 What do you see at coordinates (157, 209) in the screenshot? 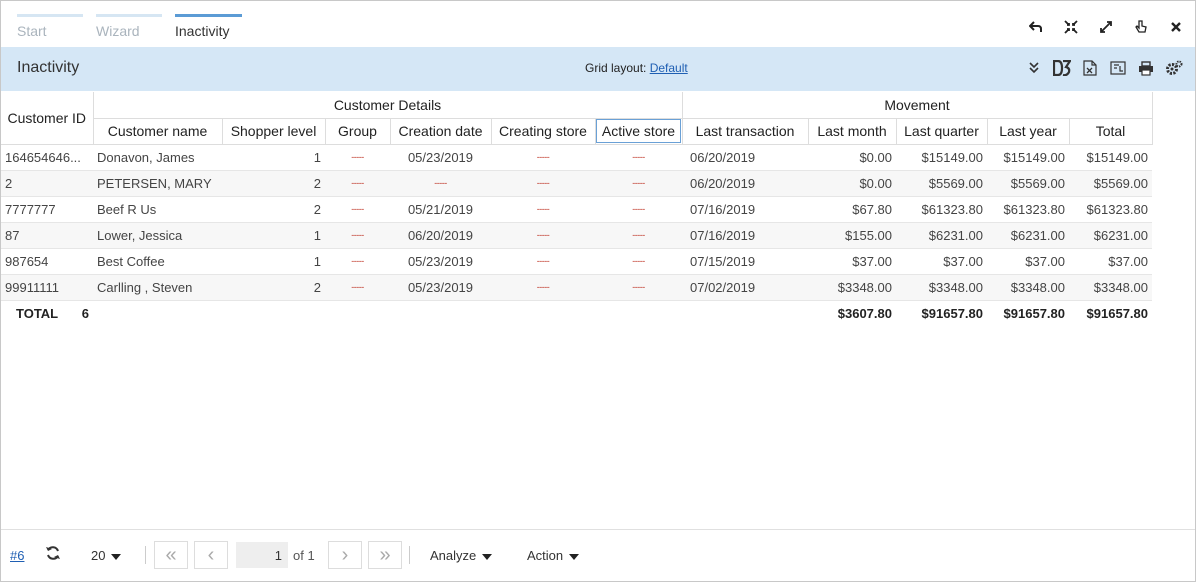
I see `cell-customer-name: Beef R Us` at bounding box center [157, 209].